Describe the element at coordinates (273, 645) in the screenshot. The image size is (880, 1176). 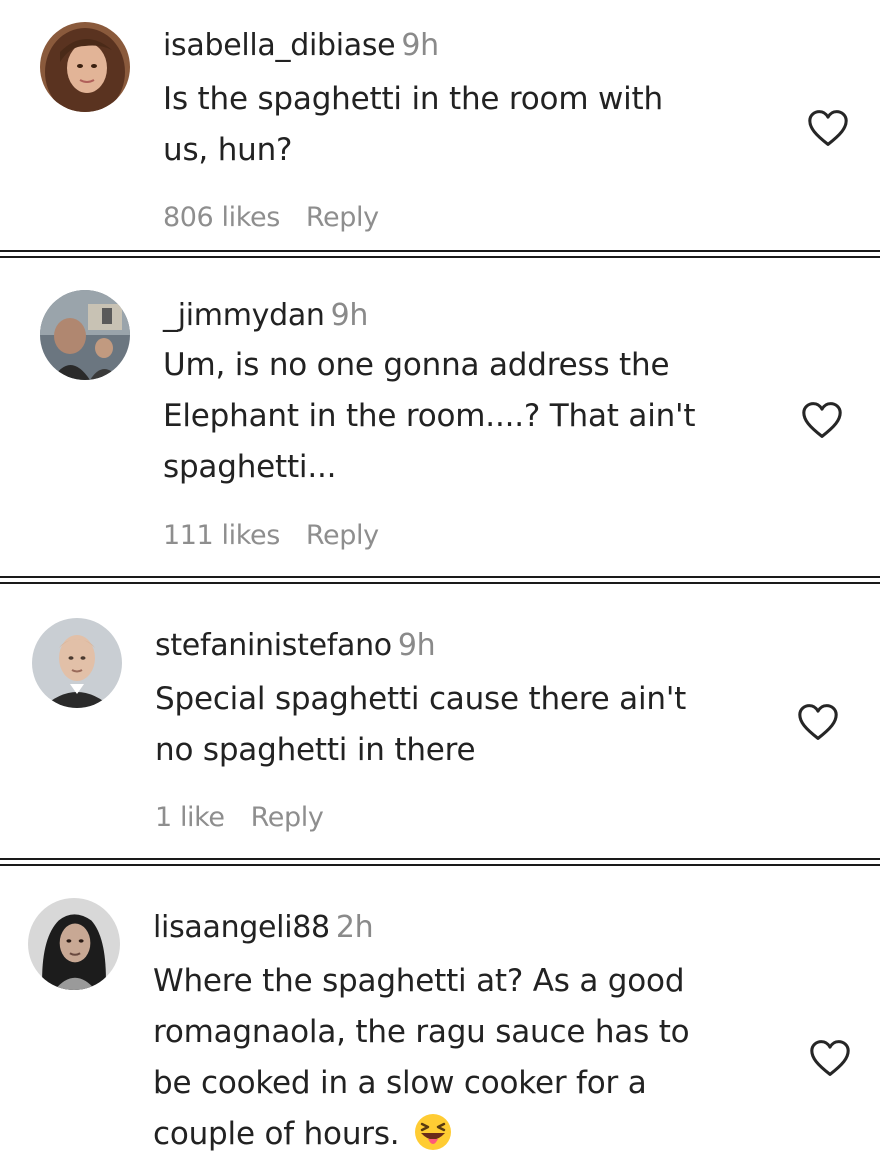
I see `username: stefaninistefano` at that location.